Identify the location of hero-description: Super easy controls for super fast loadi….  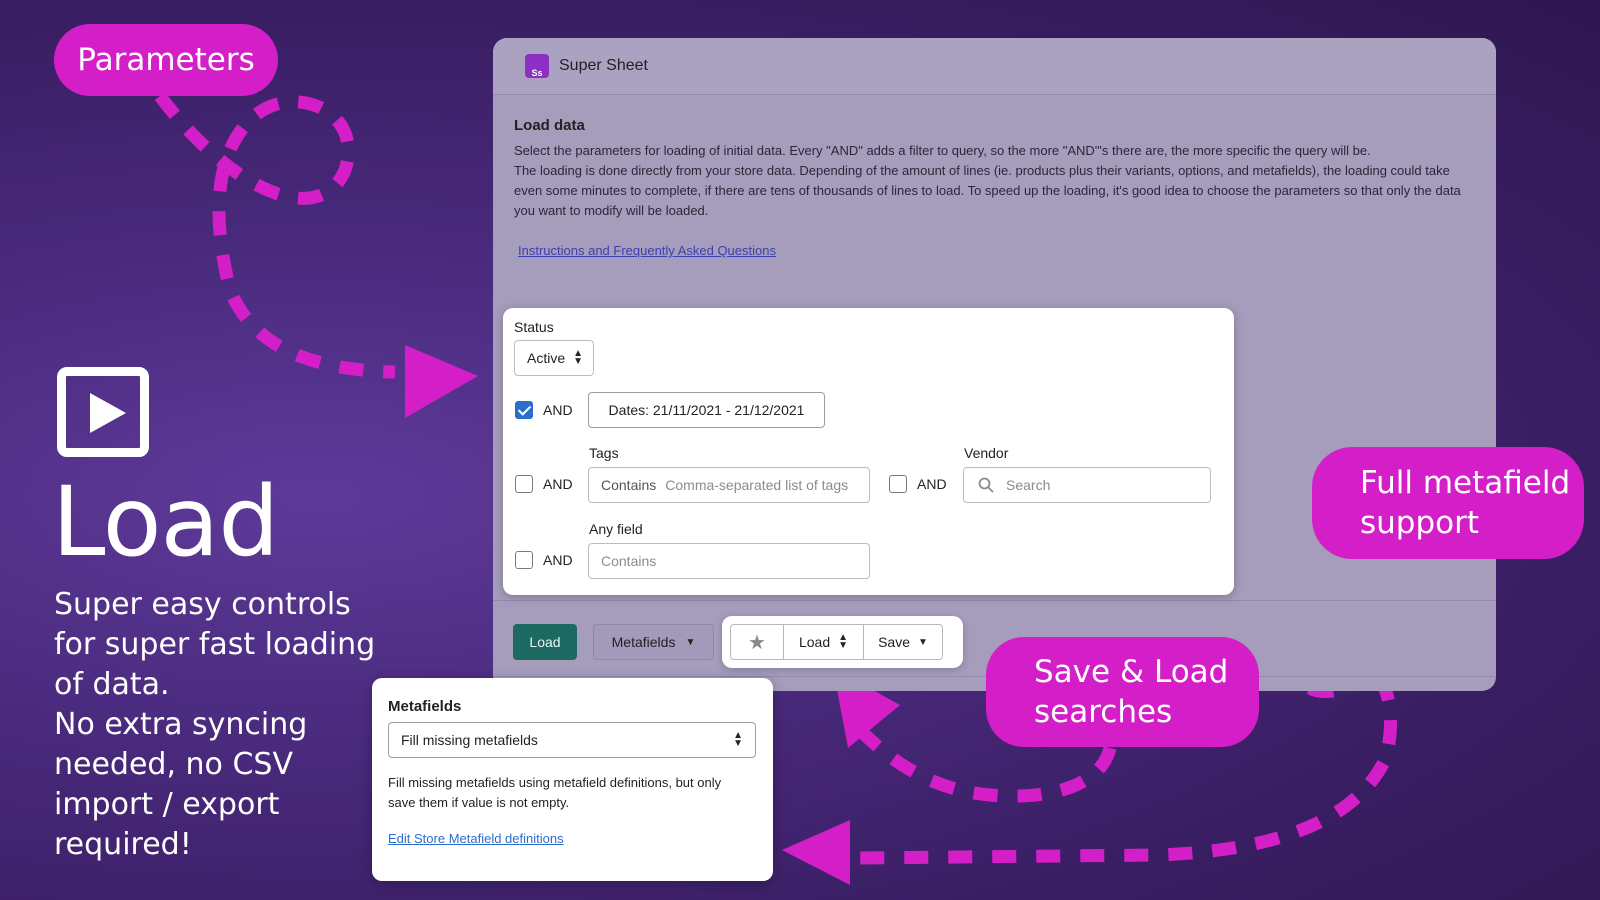
(215, 724).